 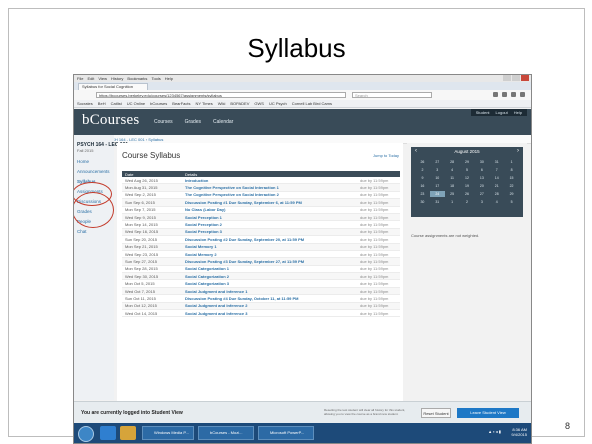 I want to click on menu-edit: Edit, so click(x=90, y=78).